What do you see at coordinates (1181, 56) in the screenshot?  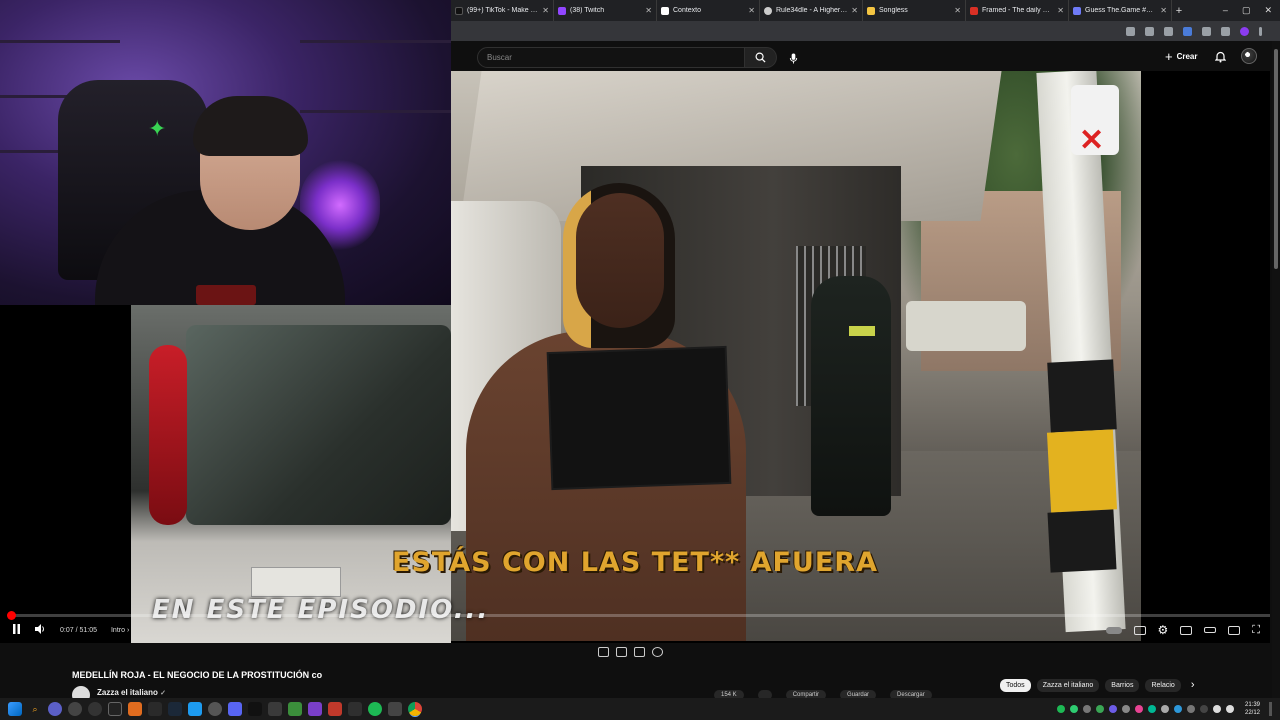 I see `create-button: + Crear` at bounding box center [1181, 56].